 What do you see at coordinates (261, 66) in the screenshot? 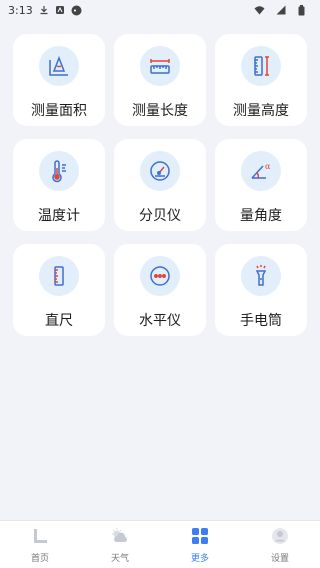
I see `height-measure-icon` at bounding box center [261, 66].